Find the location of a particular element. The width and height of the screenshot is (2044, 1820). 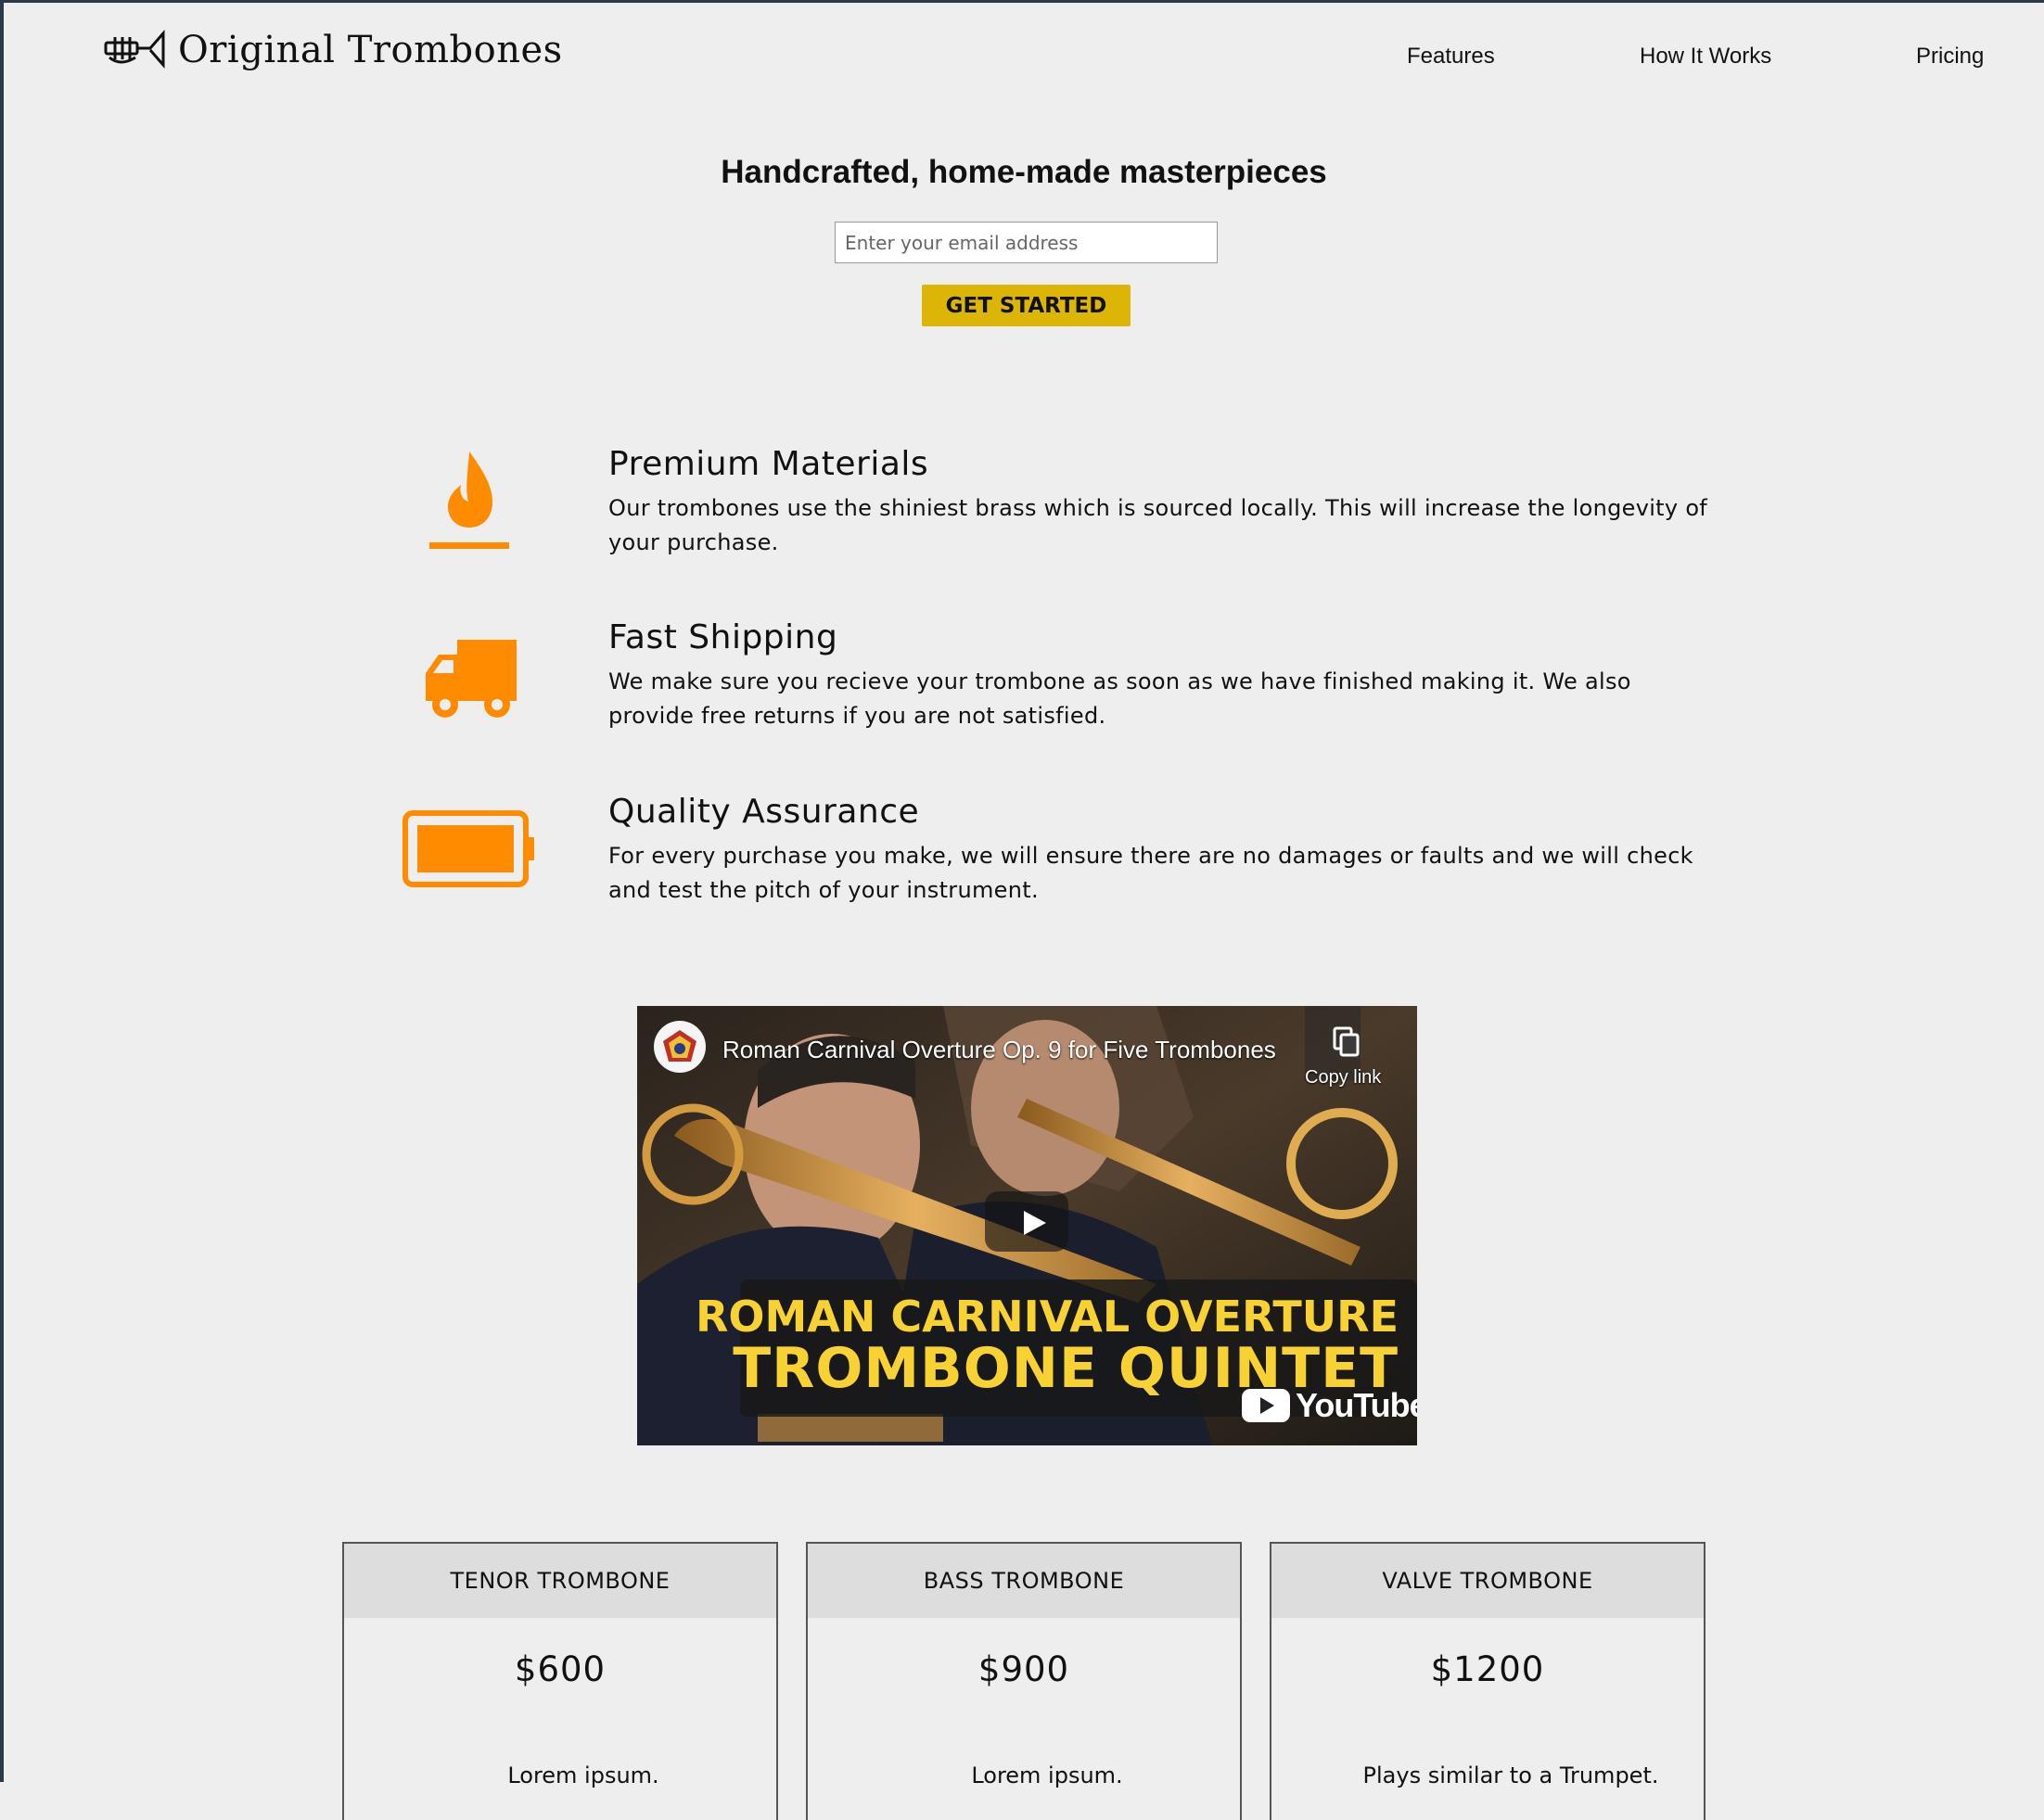

fire-icon is located at coordinates (469, 500).